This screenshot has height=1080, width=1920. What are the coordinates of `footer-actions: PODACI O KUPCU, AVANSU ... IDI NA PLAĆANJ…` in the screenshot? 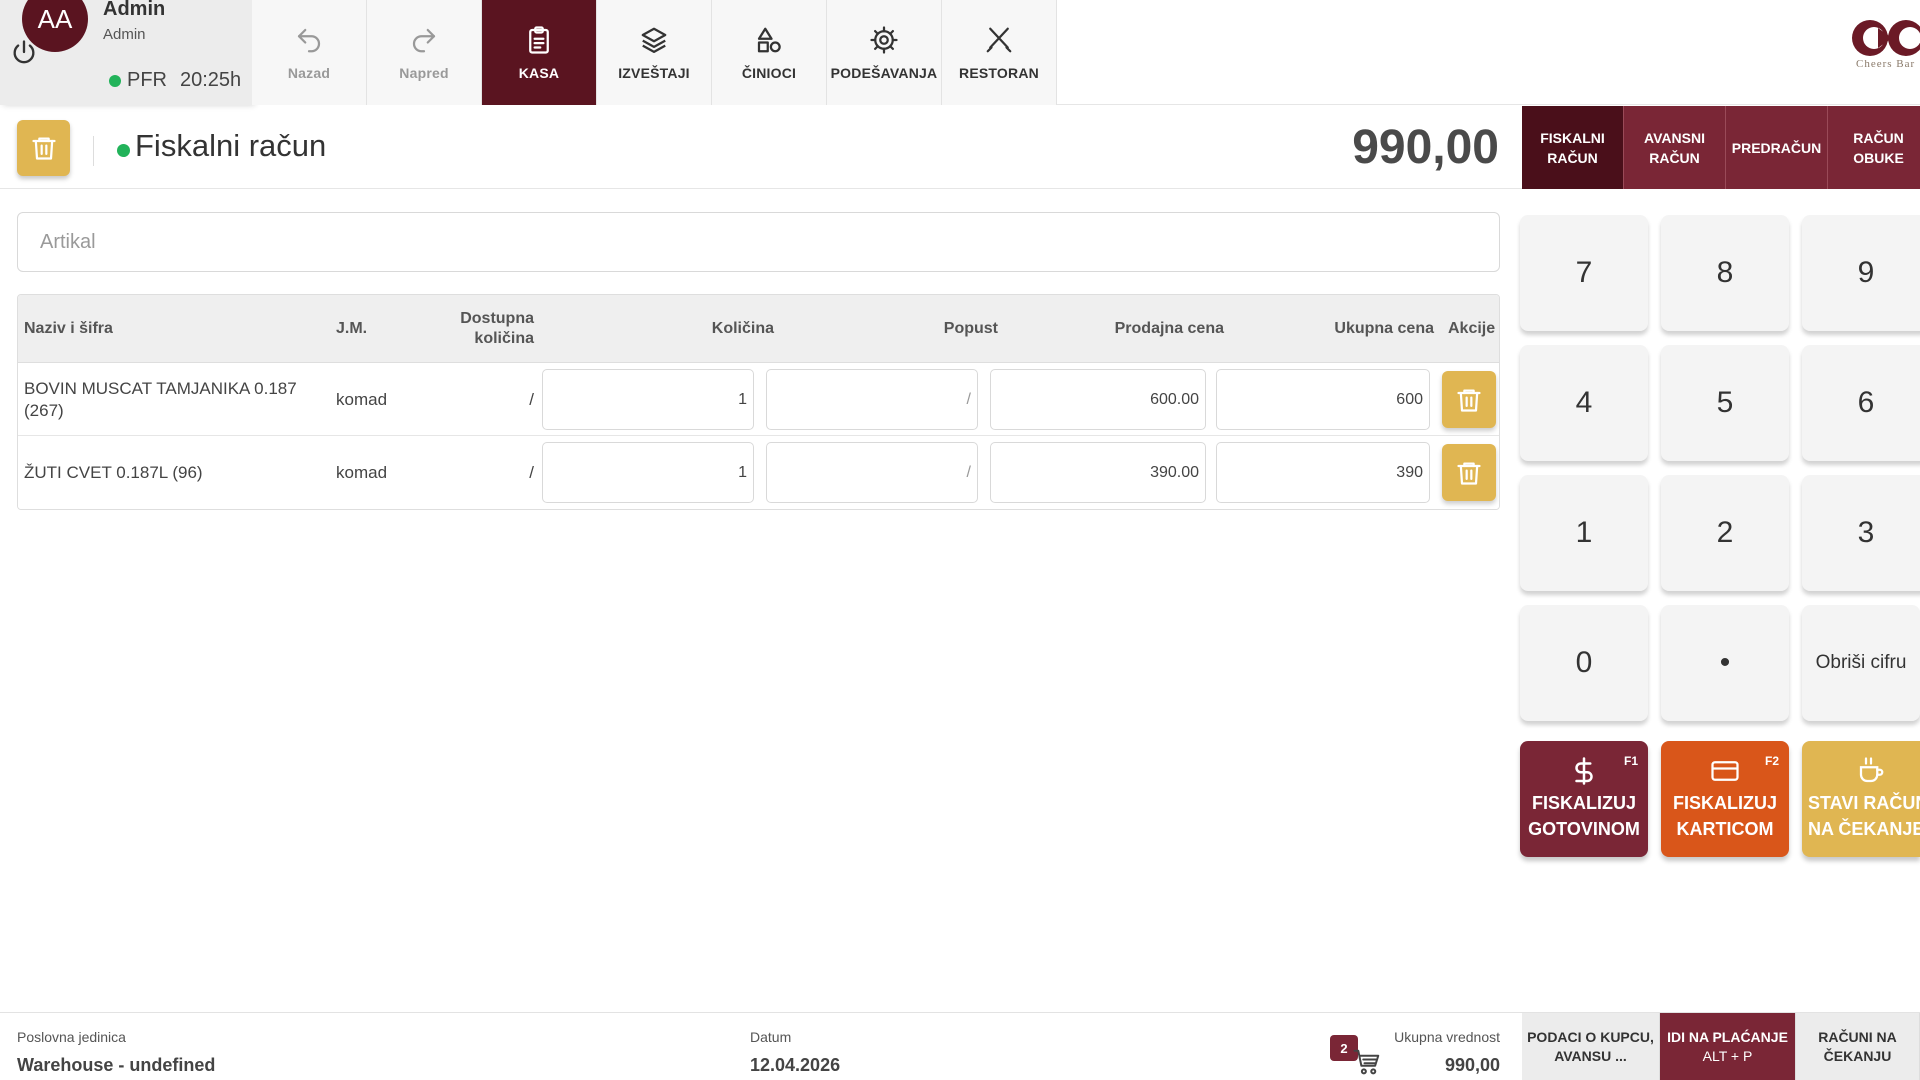 It's located at (1721, 1046).